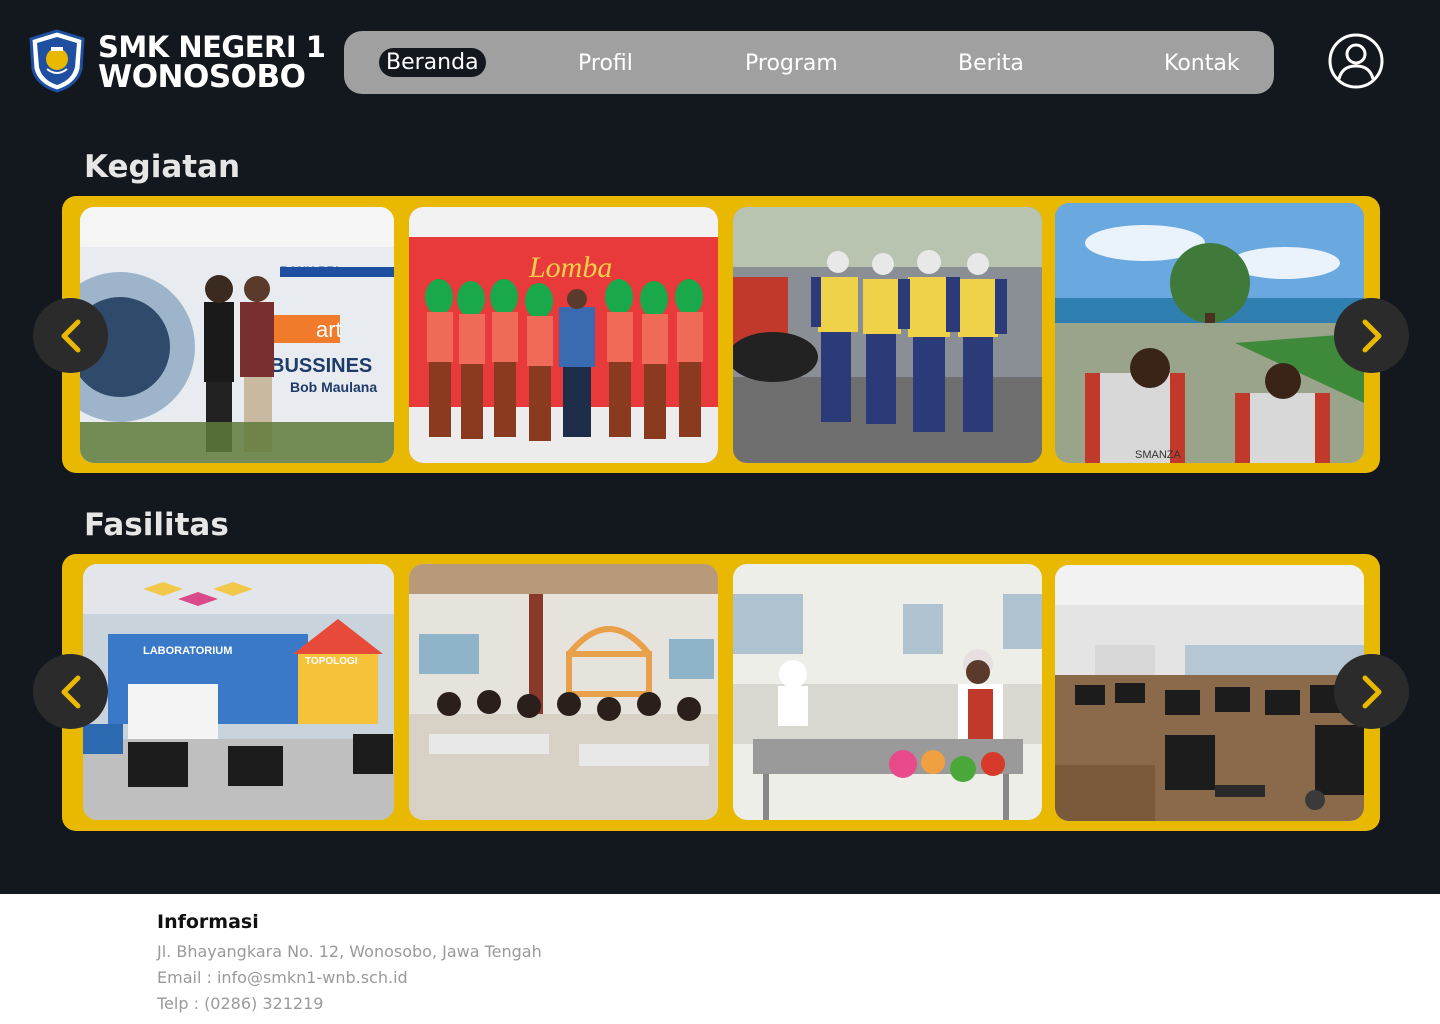 This screenshot has width=1440, height=1024. I want to click on footer-phone: Telp : (0286) 321219, so click(240, 1003).